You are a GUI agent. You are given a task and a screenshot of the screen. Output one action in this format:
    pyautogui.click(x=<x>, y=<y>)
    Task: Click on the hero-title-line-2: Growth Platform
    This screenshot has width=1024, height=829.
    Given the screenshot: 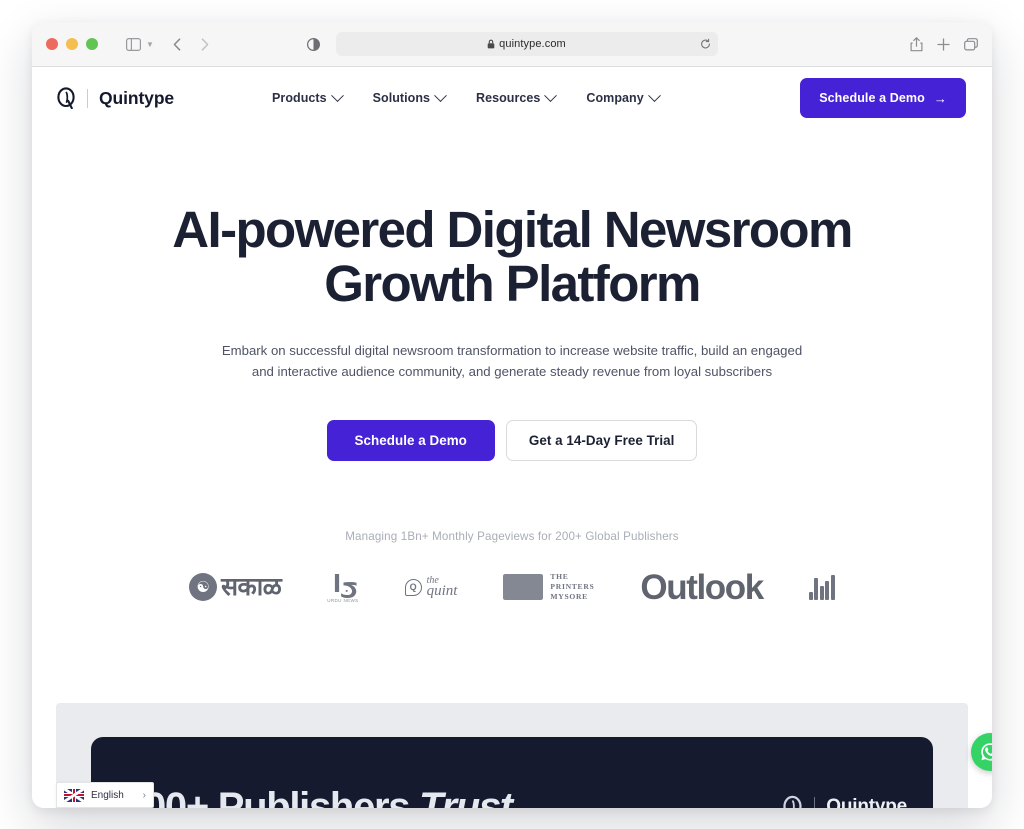 What is the action you would take?
    pyautogui.click(x=512, y=284)
    